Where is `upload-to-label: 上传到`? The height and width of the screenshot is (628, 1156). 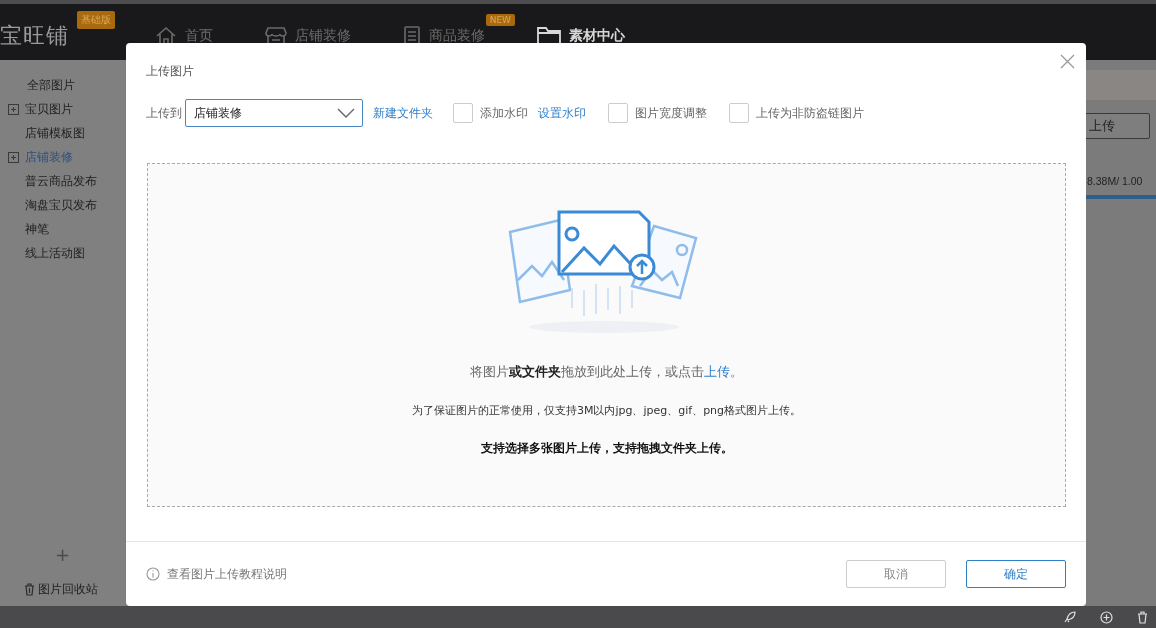 upload-to-label: 上传到 is located at coordinates (164, 113).